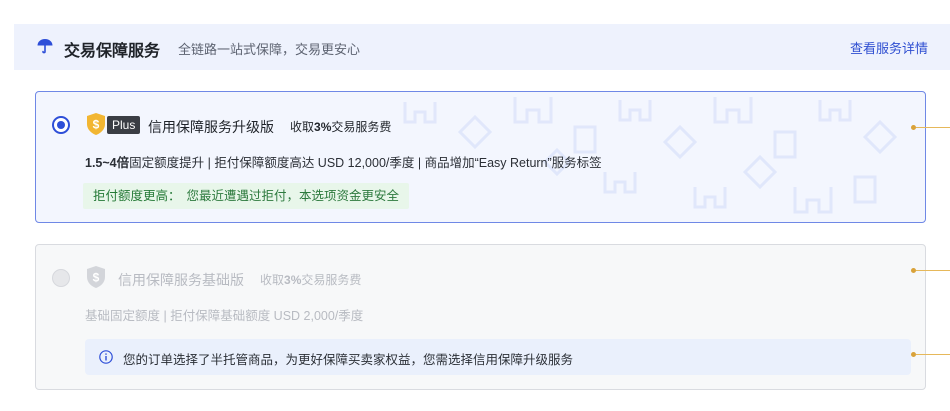  I want to click on plan-title: 信用保障服务升级版, so click(211, 127).